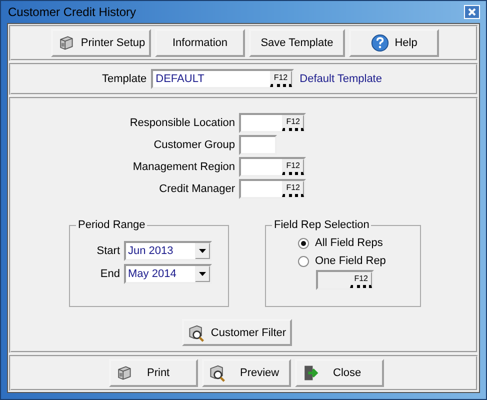 Image resolution: width=487 pixels, height=400 pixels. I want to click on window-title: Customer Credit History, so click(71, 12).